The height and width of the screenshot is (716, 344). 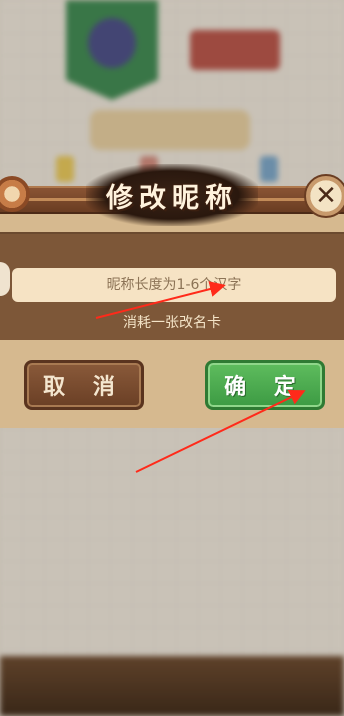 I want to click on rename-card-hint: 消耗一张改名卡, so click(x=172, y=323).